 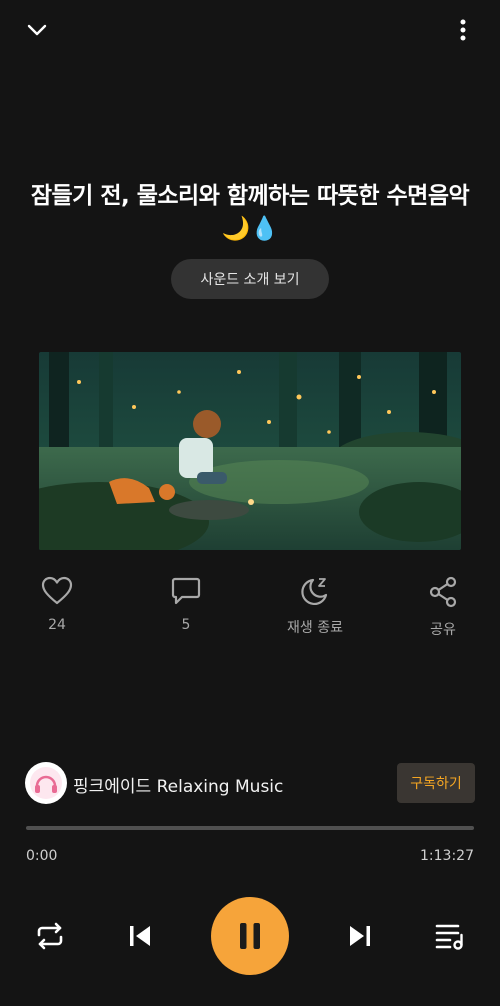 I want to click on heart-icon, so click(x=57, y=590).